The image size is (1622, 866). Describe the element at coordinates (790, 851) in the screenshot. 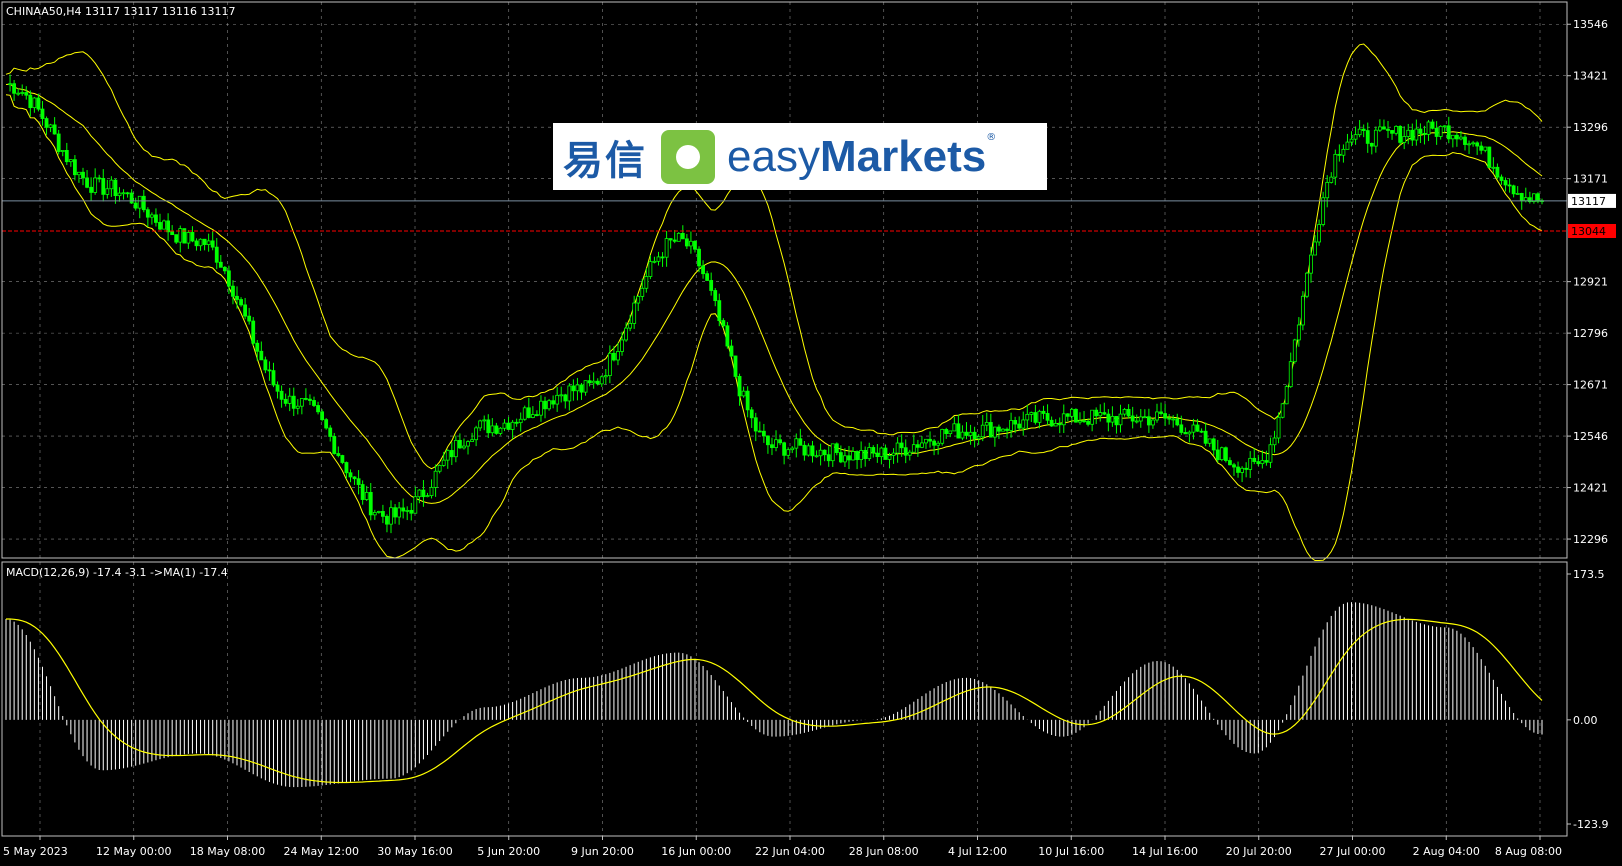

I see `time-axis-label: 22 Jun 04:00` at that location.